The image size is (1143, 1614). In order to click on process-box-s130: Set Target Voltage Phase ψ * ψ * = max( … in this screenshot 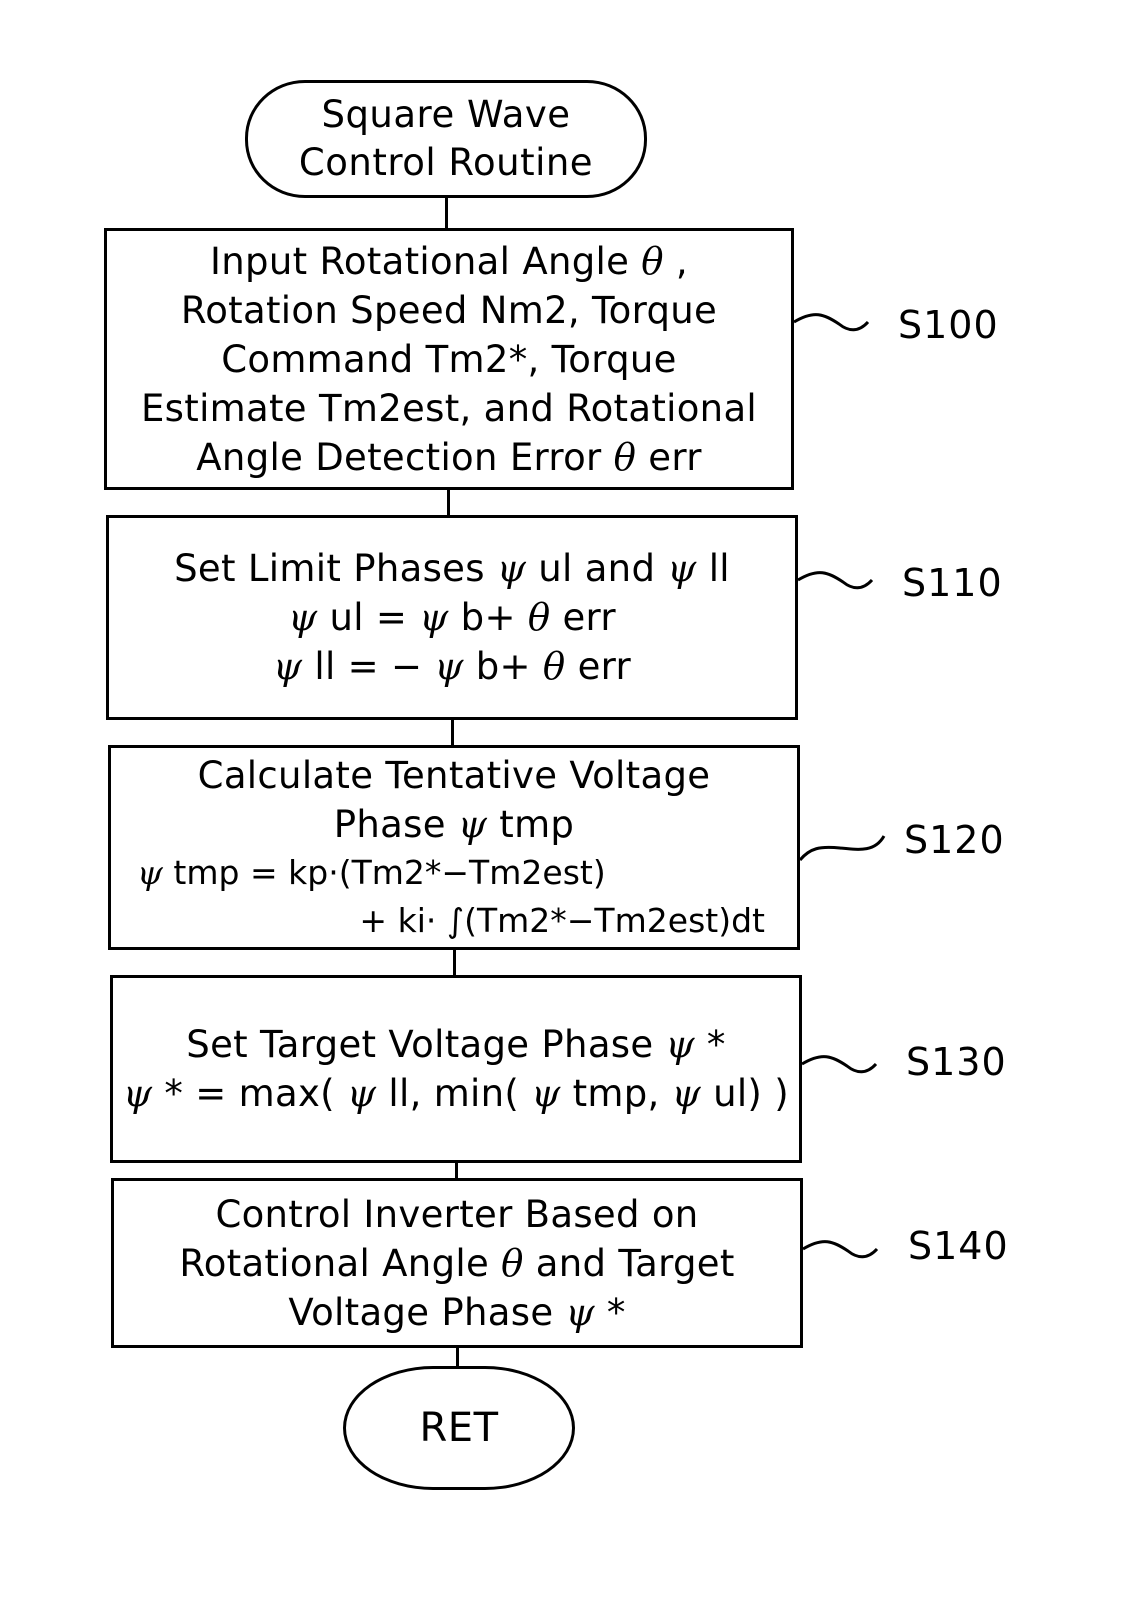, I will do `click(456, 1069)`.